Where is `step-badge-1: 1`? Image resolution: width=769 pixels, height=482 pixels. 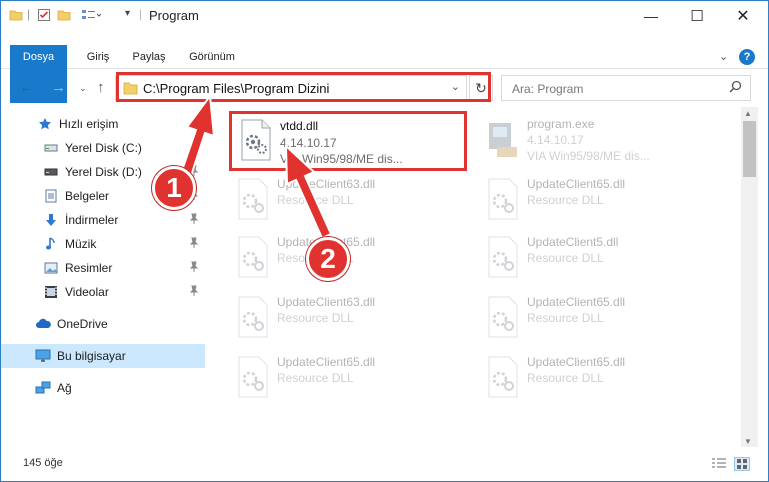 step-badge-1: 1 is located at coordinates (174, 188).